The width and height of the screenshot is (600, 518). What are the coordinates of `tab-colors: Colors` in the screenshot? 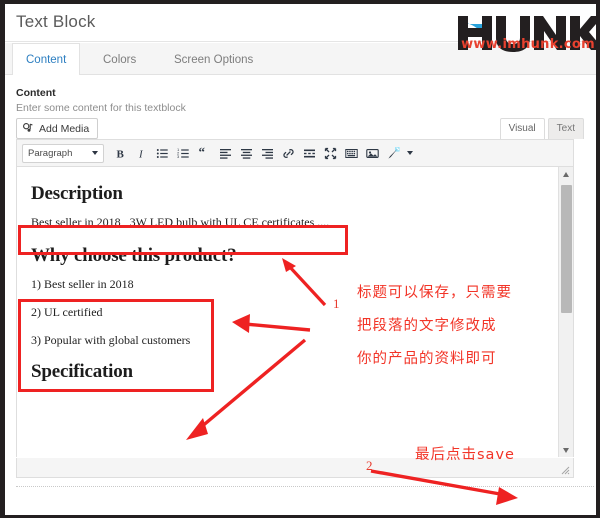 It's located at (119, 59).